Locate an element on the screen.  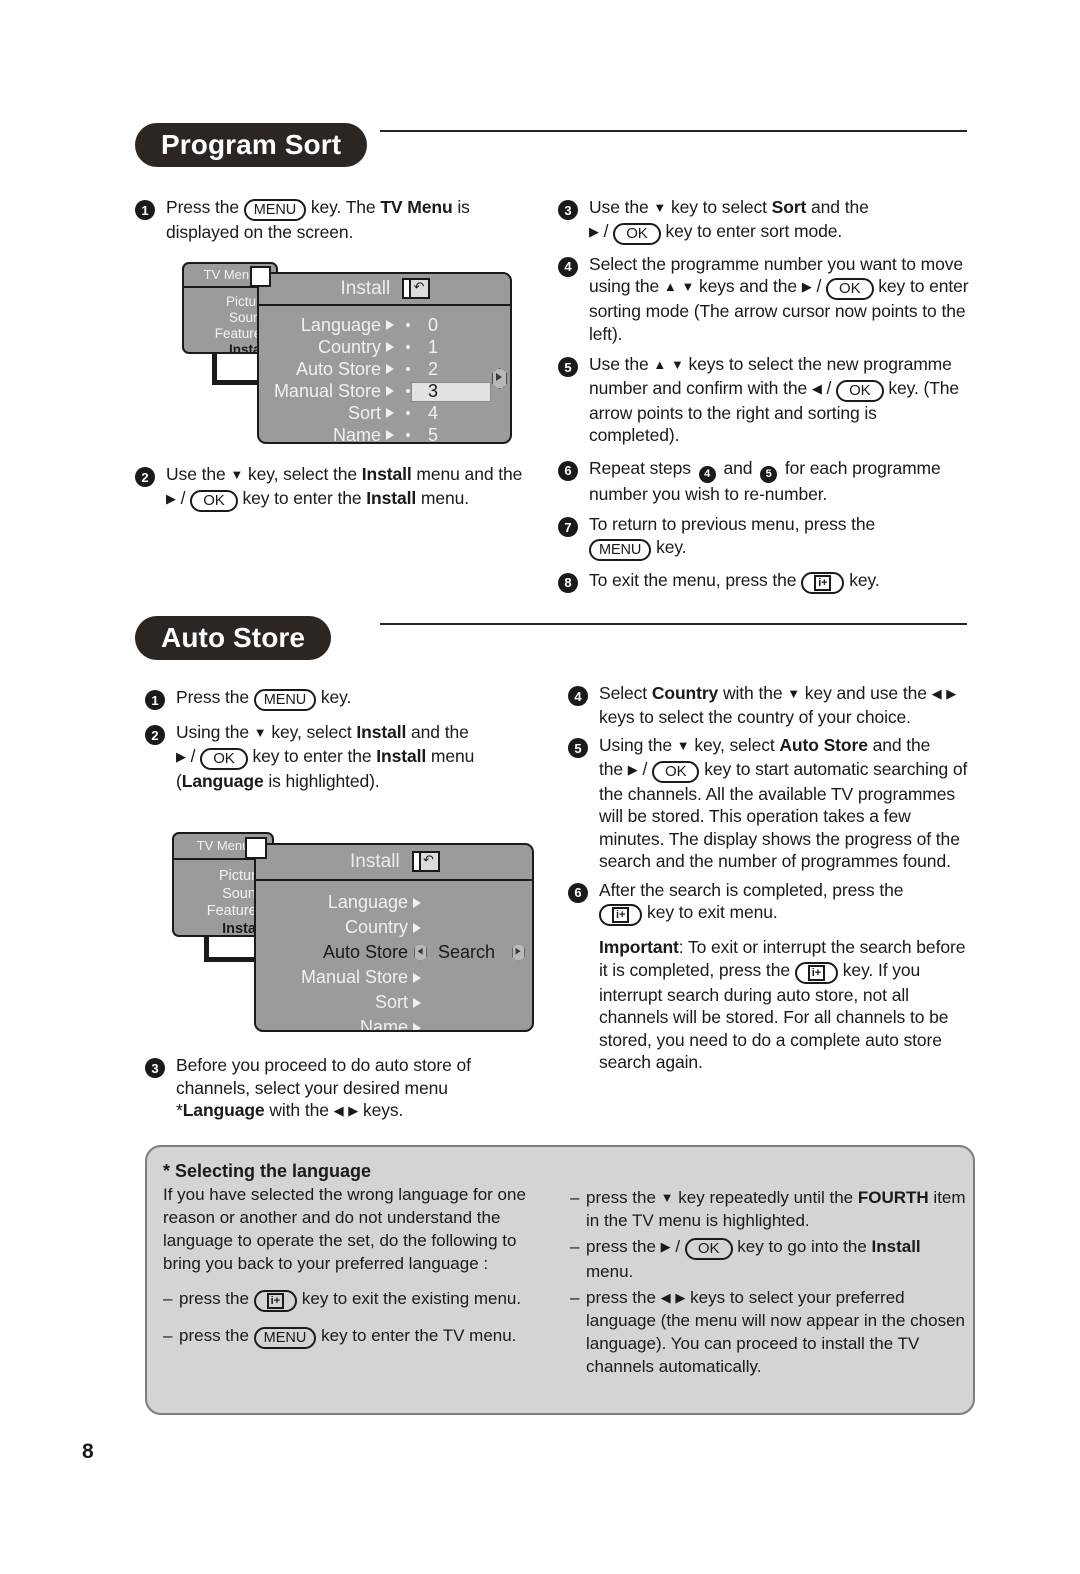
install-row-manual-store: Manual Store is located at coordinates (394, 977).